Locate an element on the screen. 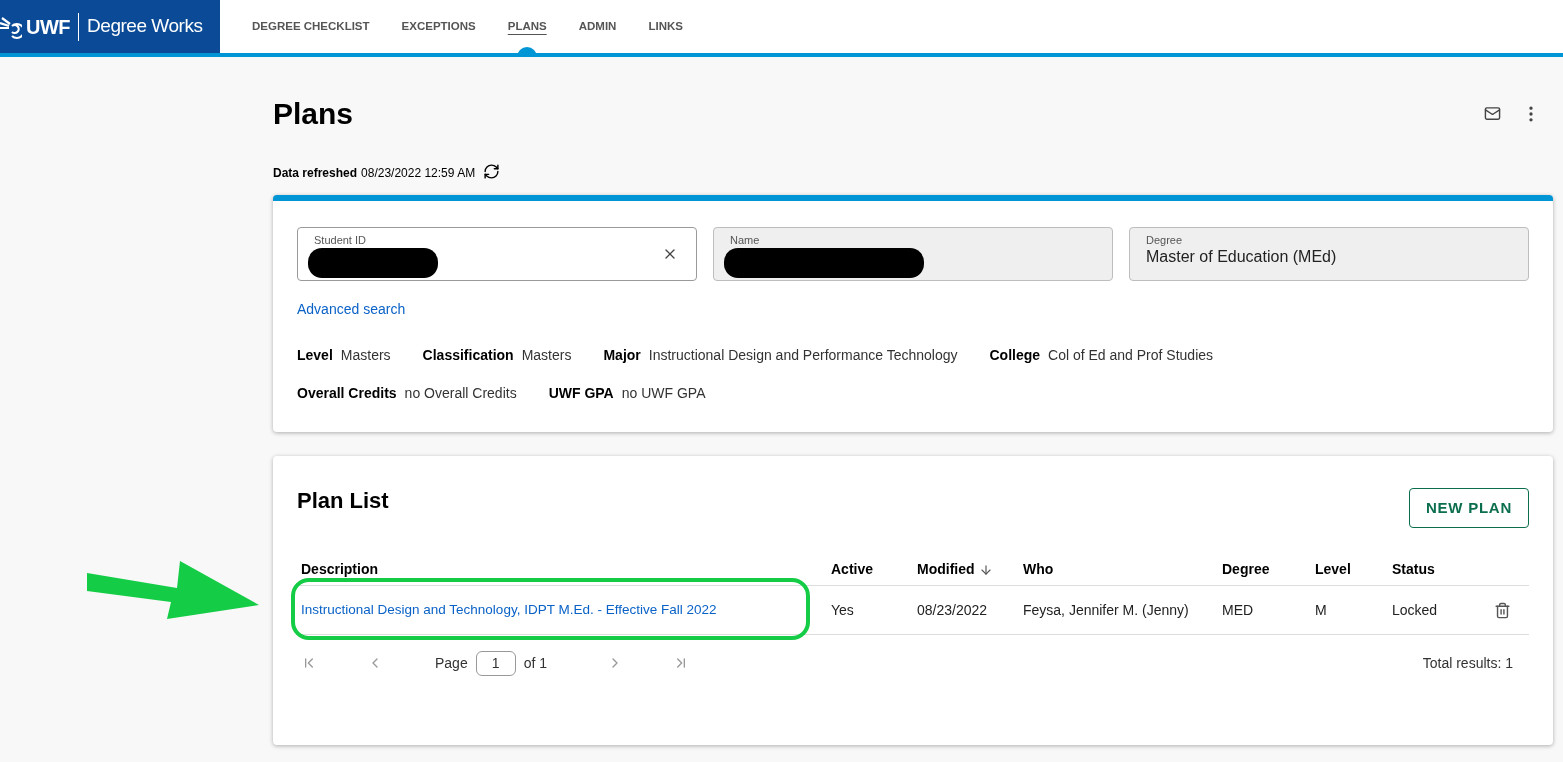 This screenshot has height=762, width=1563. table-cell-text: MED is located at coordinates (1238, 610).